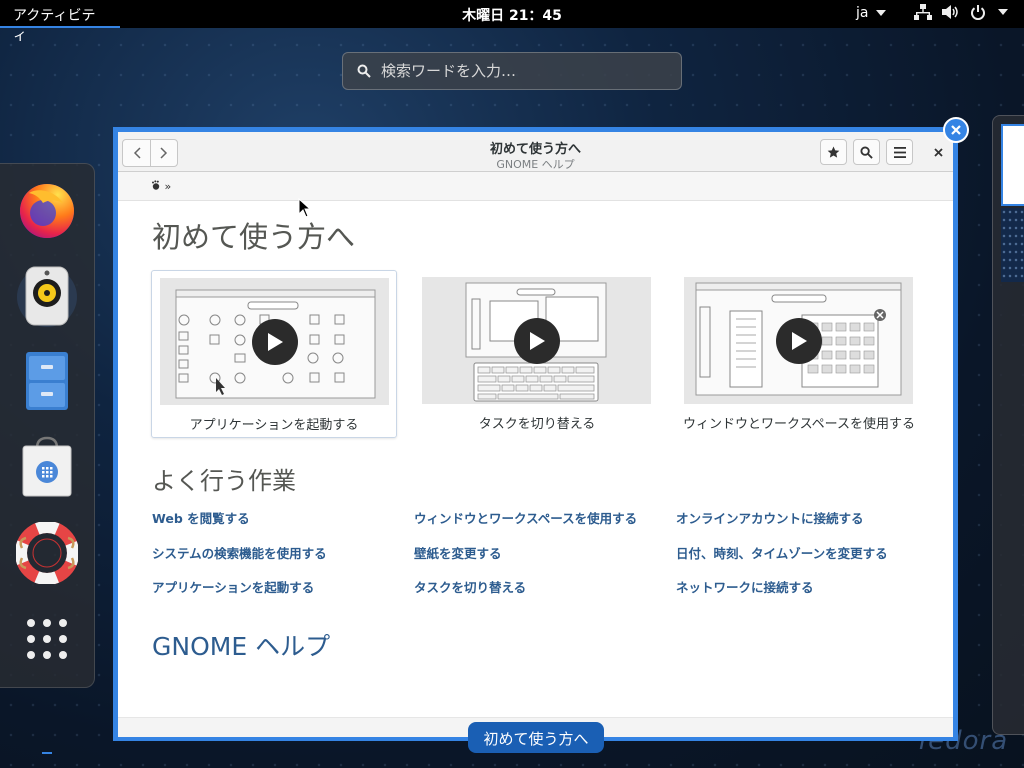 The height and width of the screenshot is (768, 1024). What do you see at coordinates (871, 13) in the screenshot?
I see `input-language-menu: ja` at bounding box center [871, 13].